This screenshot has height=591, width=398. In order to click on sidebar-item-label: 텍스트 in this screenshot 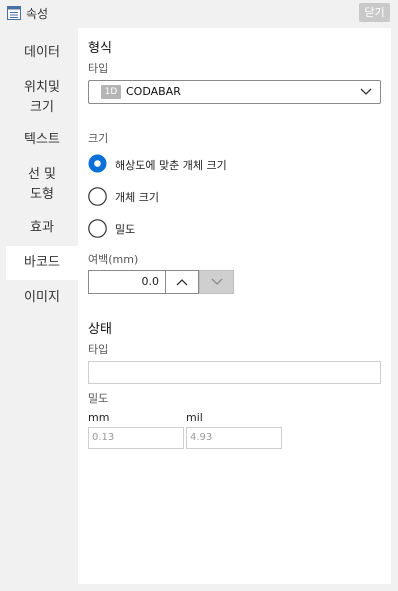, I will do `click(42, 139)`.